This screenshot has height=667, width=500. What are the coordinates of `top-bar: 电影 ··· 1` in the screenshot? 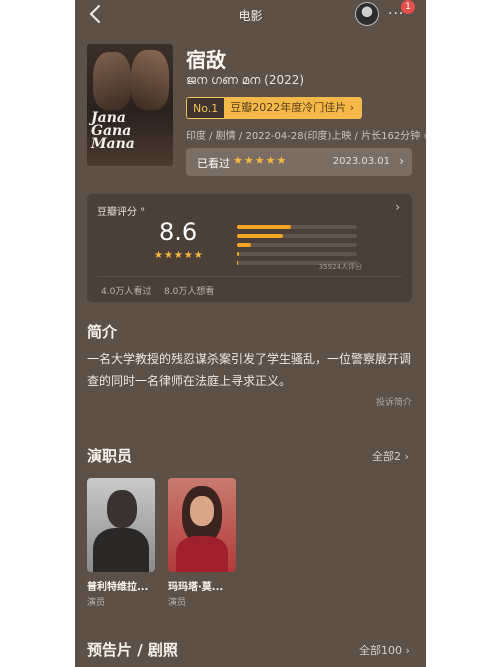 It's located at (250, 15).